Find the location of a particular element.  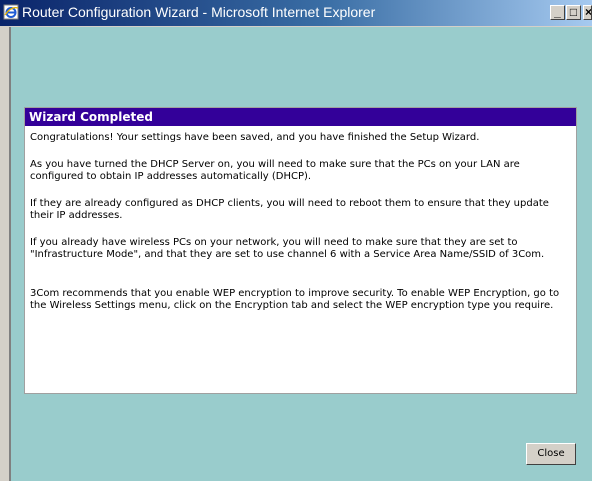

maximize-button: □ is located at coordinates (573, 12).